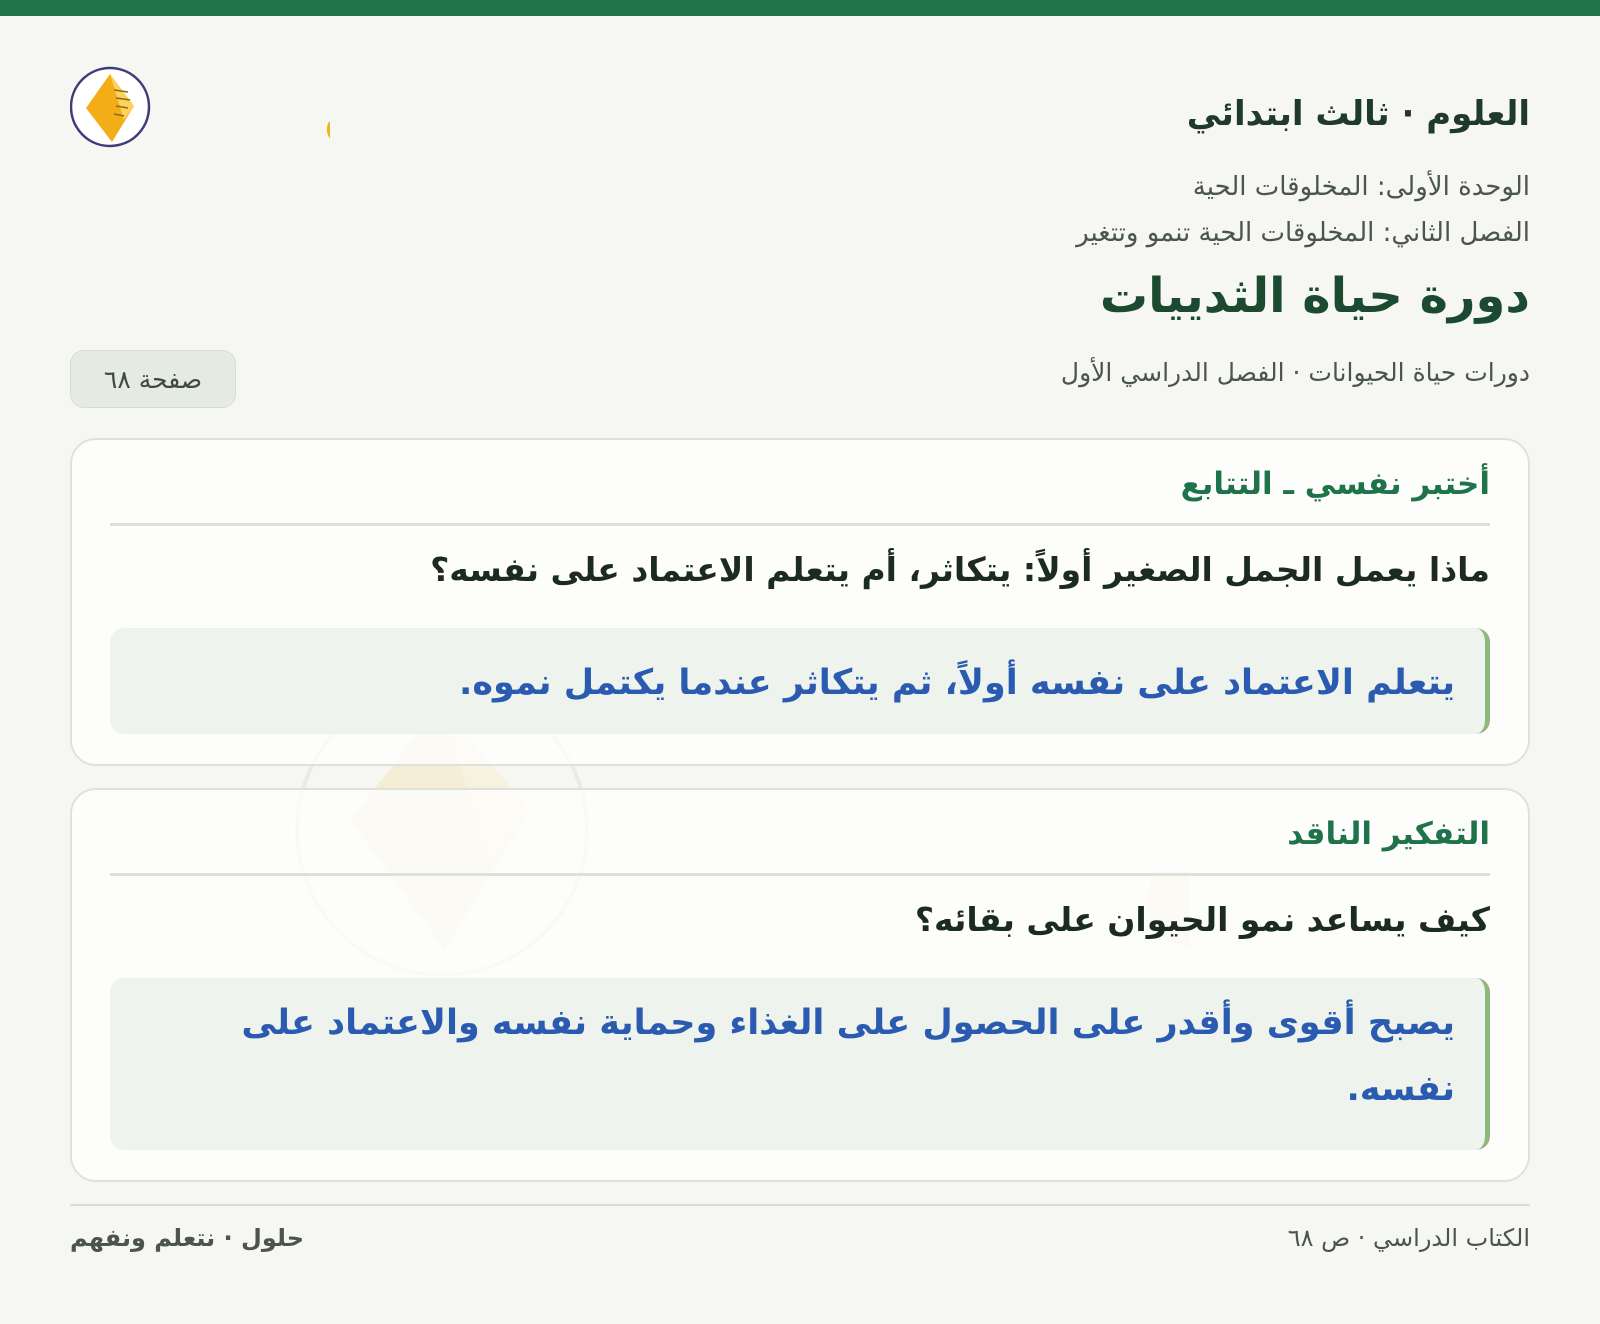  Describe the element at coordinates (800, 1205) in the screenshot. I see `footer-divider` at that location.